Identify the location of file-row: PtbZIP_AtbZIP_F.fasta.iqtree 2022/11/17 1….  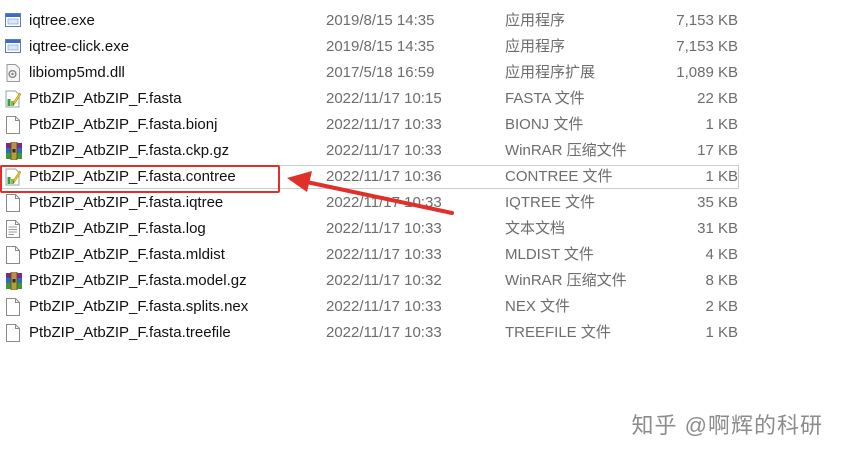
(420, 203).